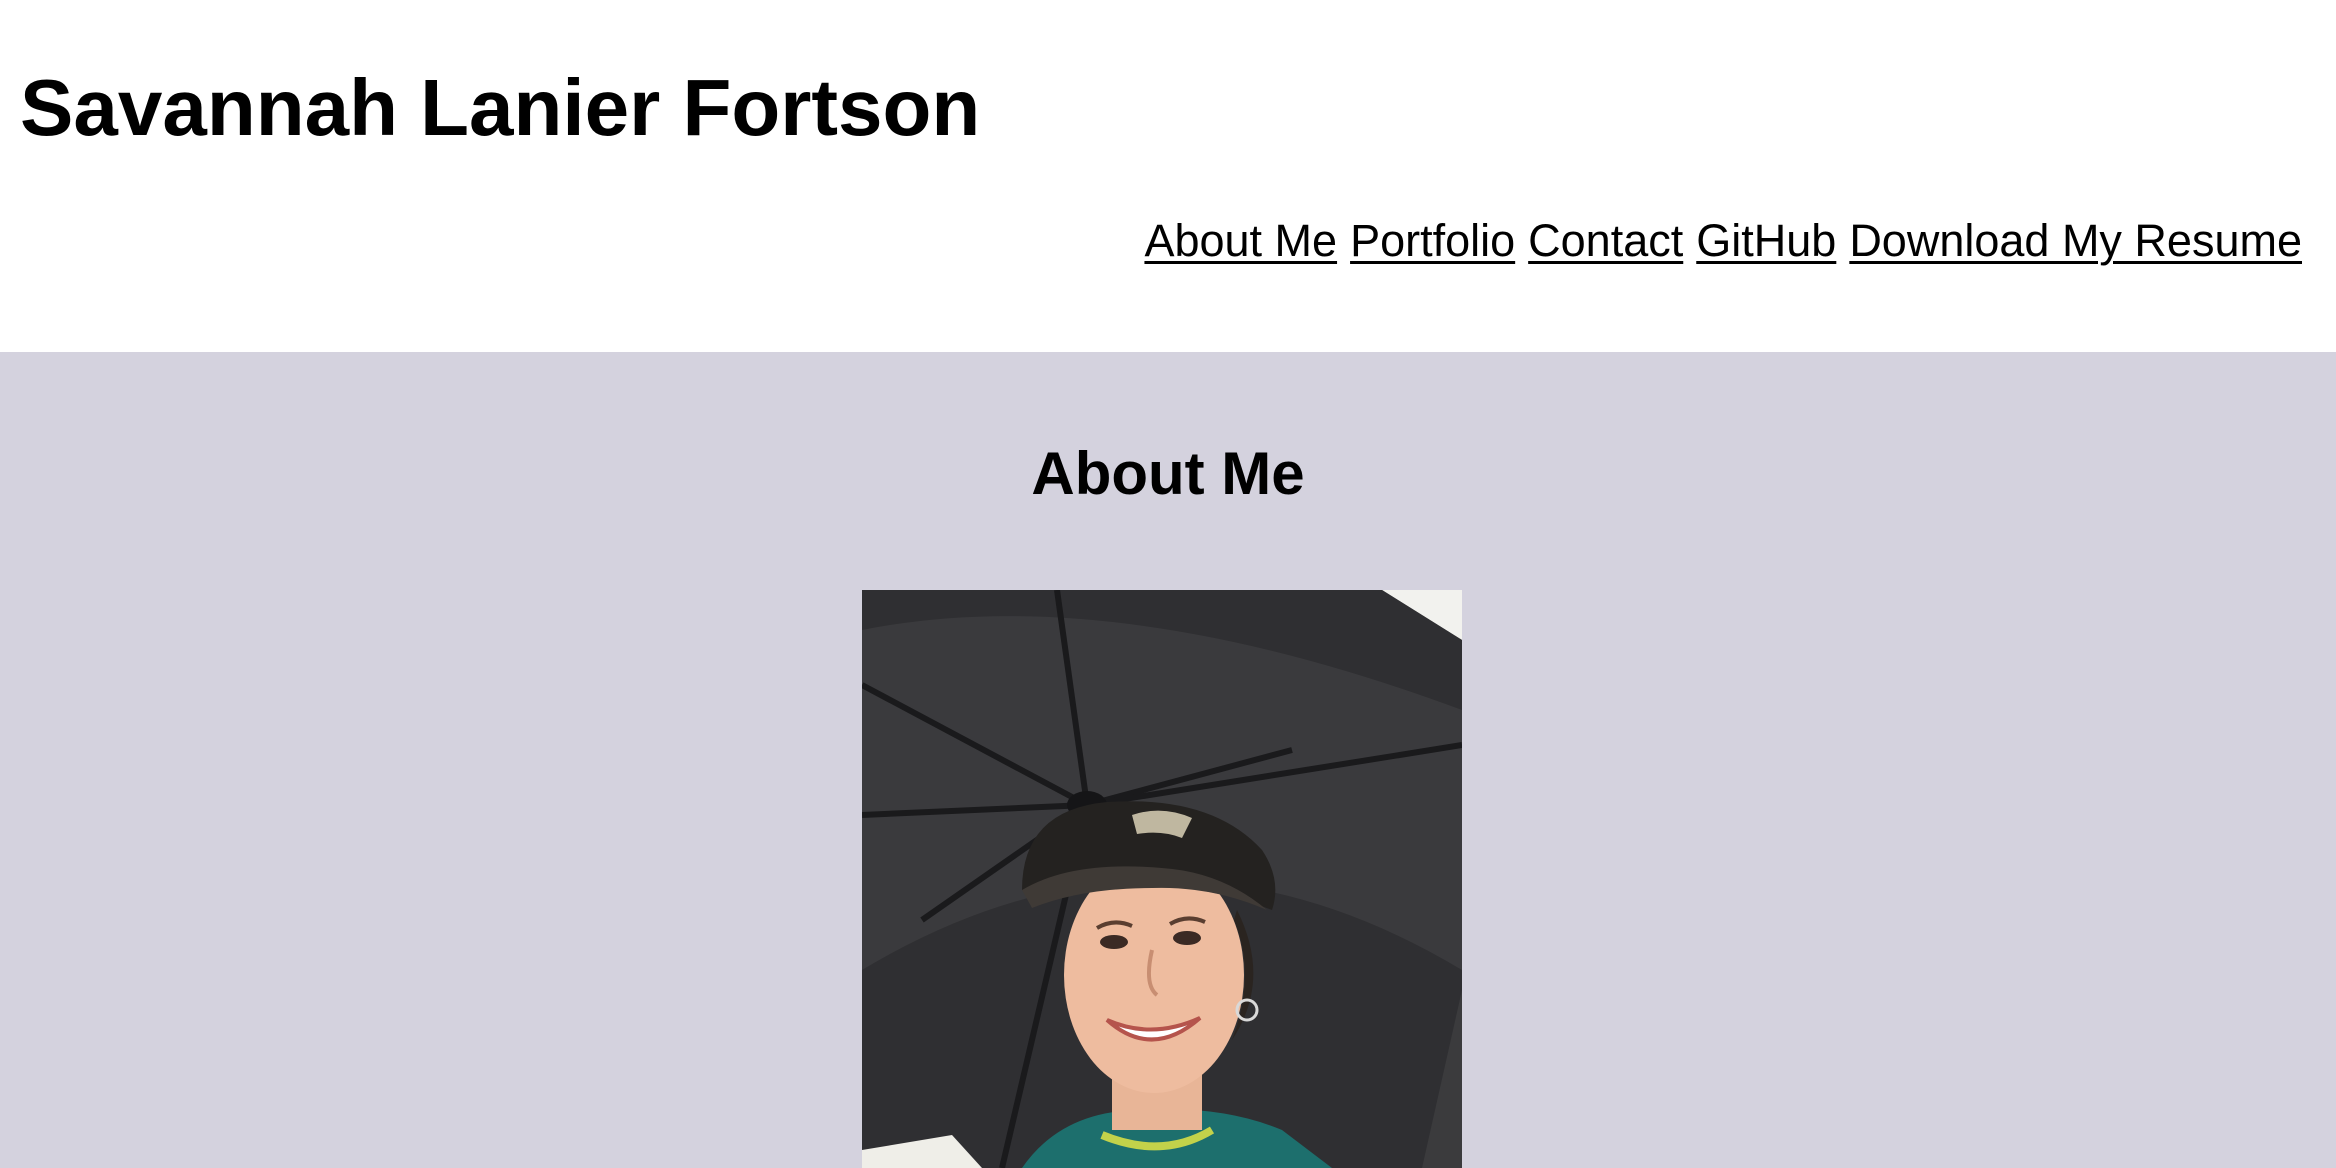 The height and width of the screenshot is (1168, 2336). What do you see at coordinates (2075, 241) in the screenshot?
I see `nav-link-download-resume: Download My Resume` at bounding box center [2075, 241].